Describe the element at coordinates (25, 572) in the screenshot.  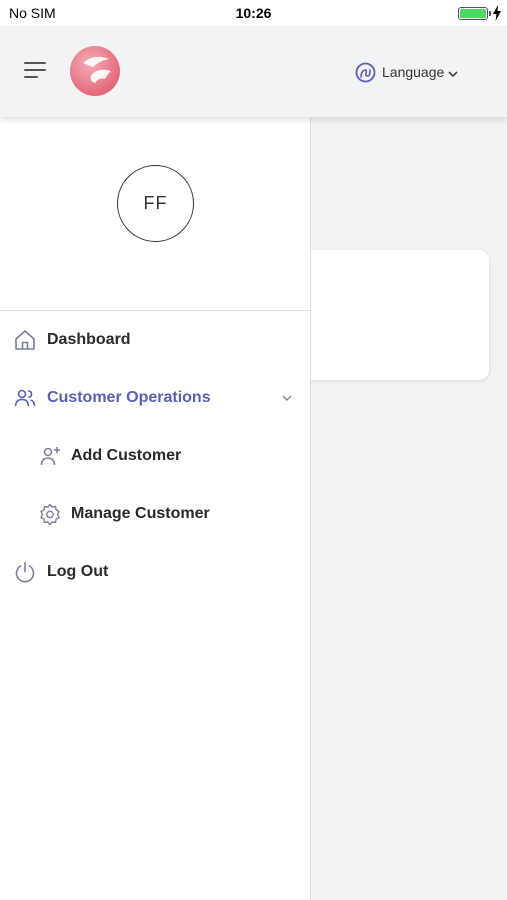
I see `power-icon` at that location.